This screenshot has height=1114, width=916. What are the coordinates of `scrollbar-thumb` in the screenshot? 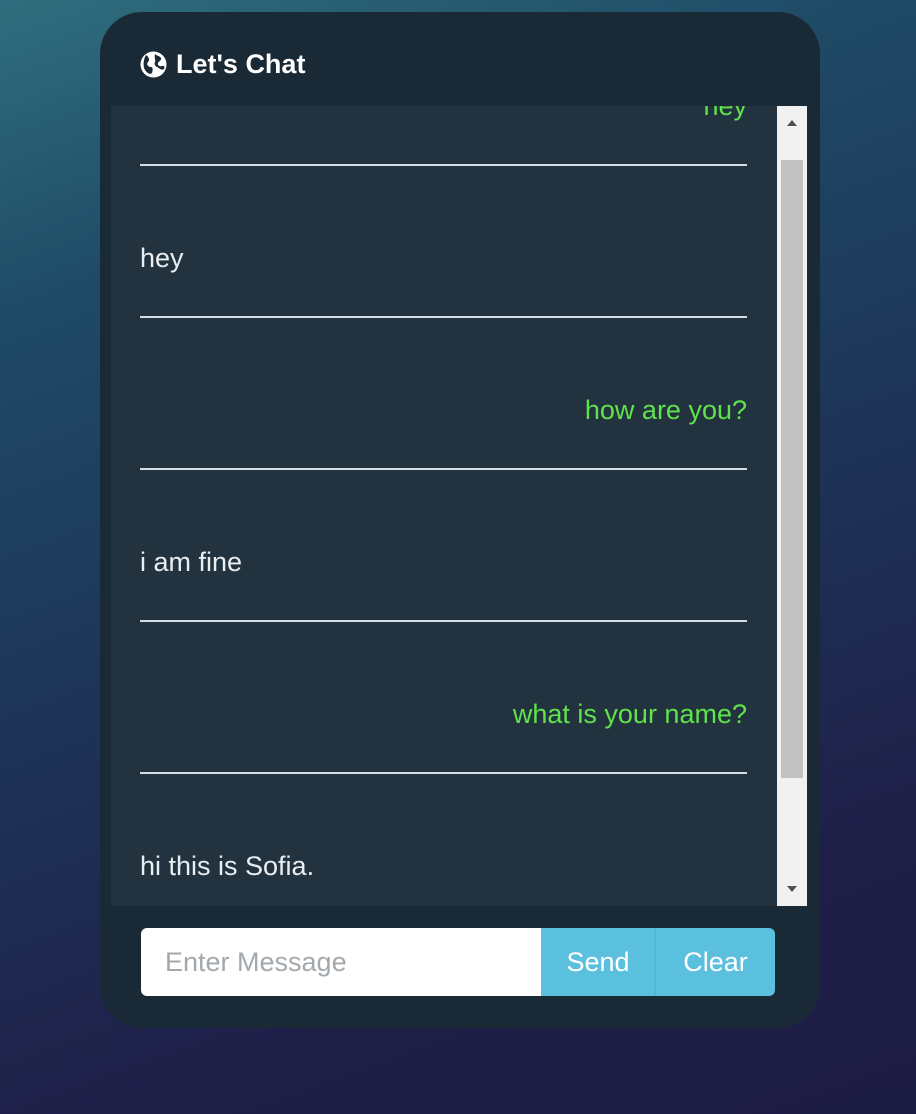 It's located at (792, 469).